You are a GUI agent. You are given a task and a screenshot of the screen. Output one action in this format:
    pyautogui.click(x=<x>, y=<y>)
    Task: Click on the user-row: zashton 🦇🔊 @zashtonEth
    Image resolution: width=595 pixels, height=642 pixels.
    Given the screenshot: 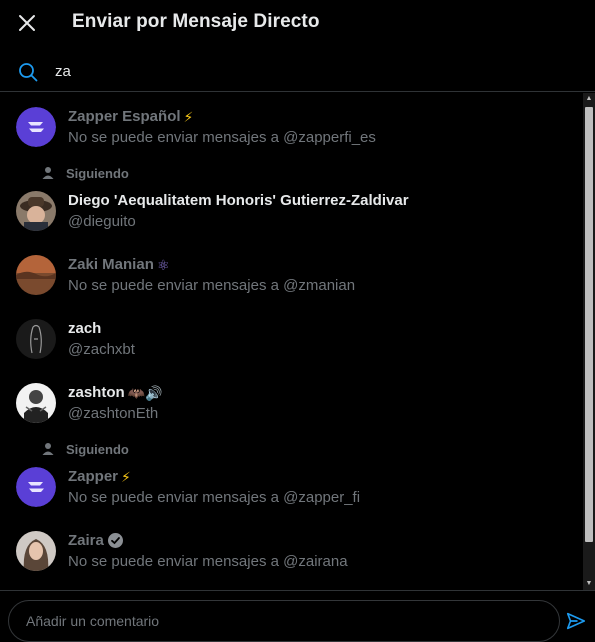 What is the action you would take?
    pyautogui.click(x=291, y=401)
    